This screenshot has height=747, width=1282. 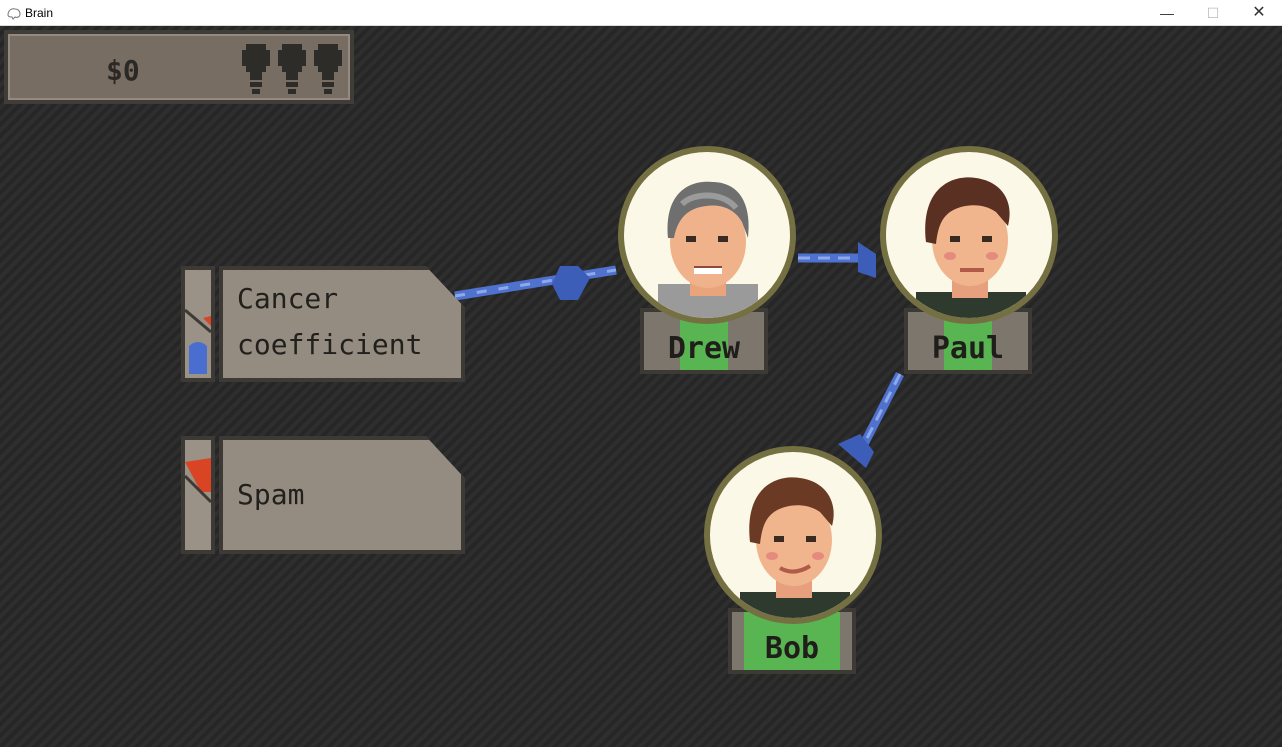 I want to click on money-counter: $0, so click(x=123, y=70).